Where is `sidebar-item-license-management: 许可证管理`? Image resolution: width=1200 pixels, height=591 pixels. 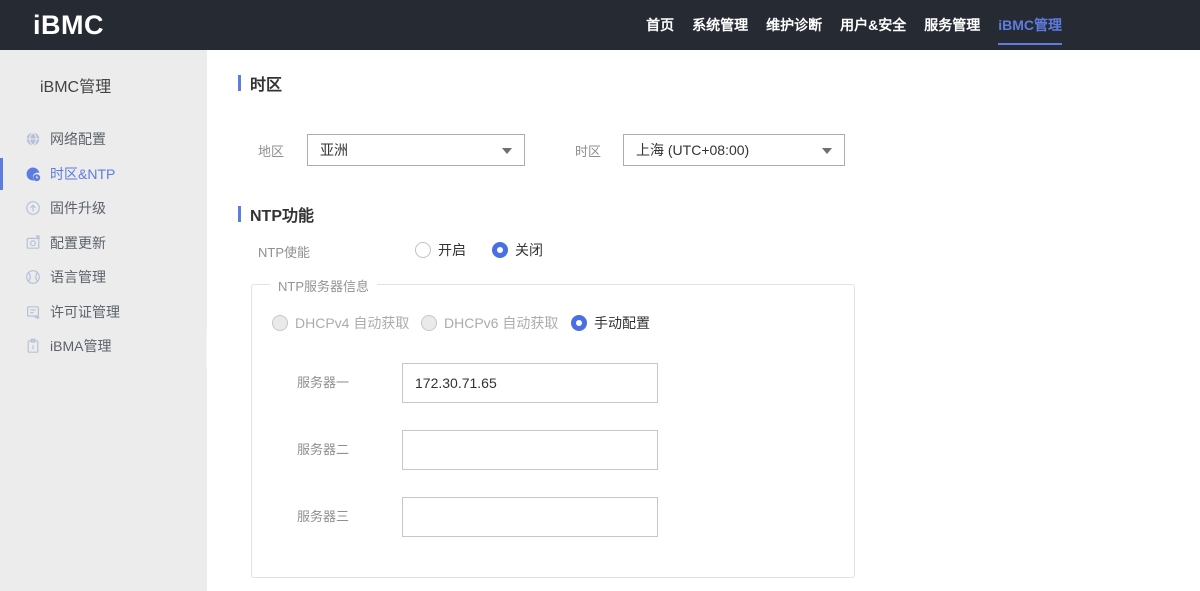 sidebar-item-license-management: 许可证管理 is located at coordinates (103, 312).